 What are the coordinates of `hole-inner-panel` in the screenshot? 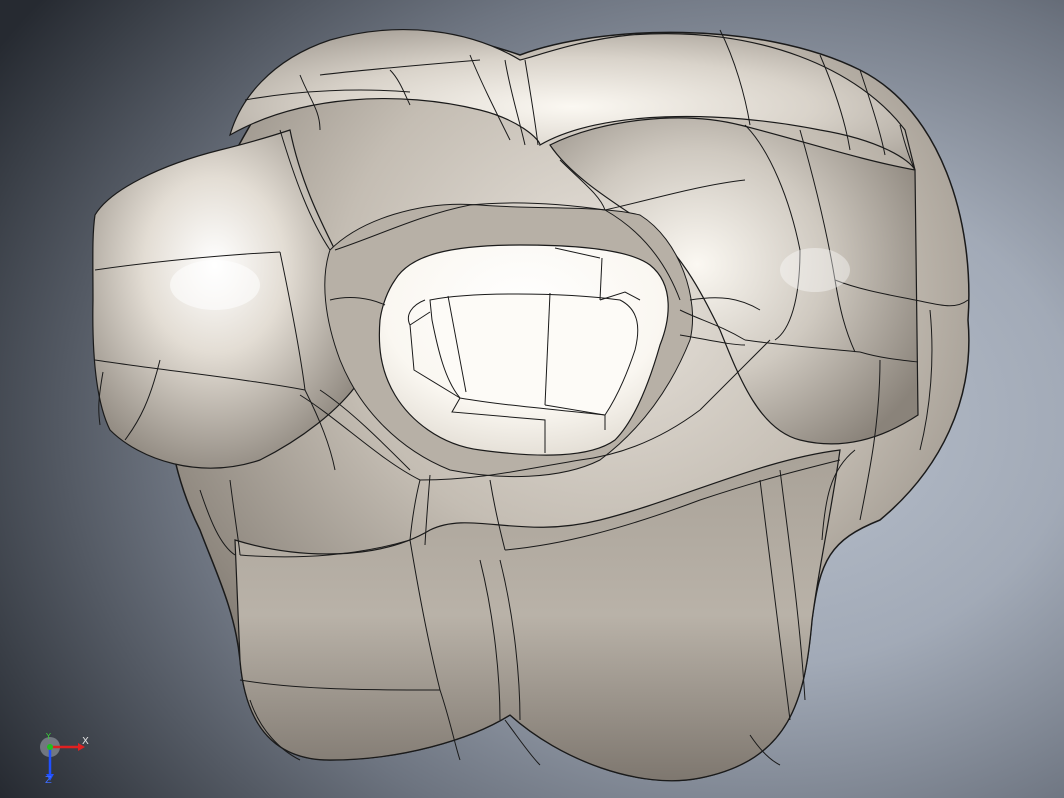 It's located at (534, 354).